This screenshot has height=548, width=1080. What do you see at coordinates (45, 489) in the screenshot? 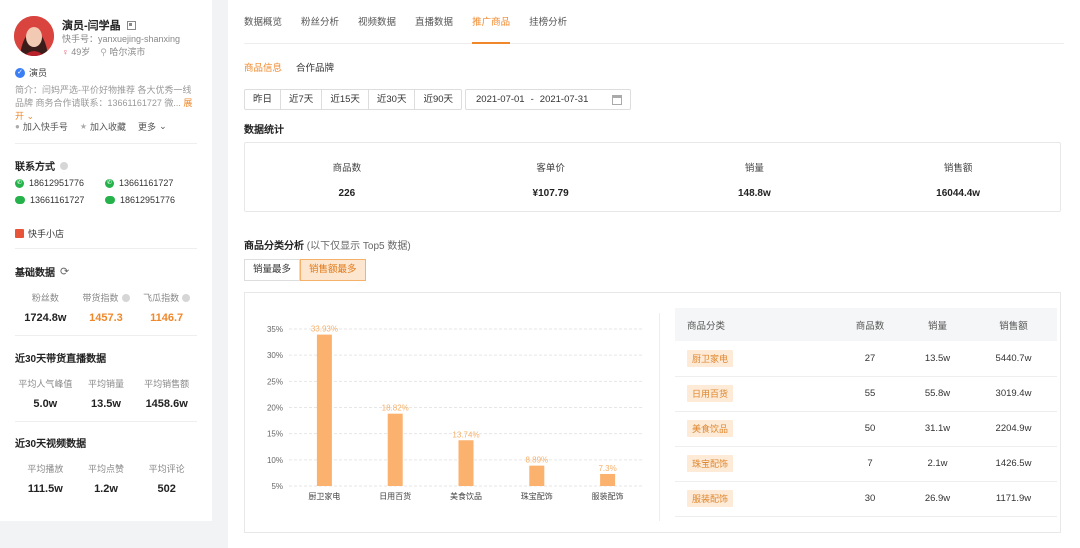
I see `stat-value: 111.5w` at bounding box center [45, 489].